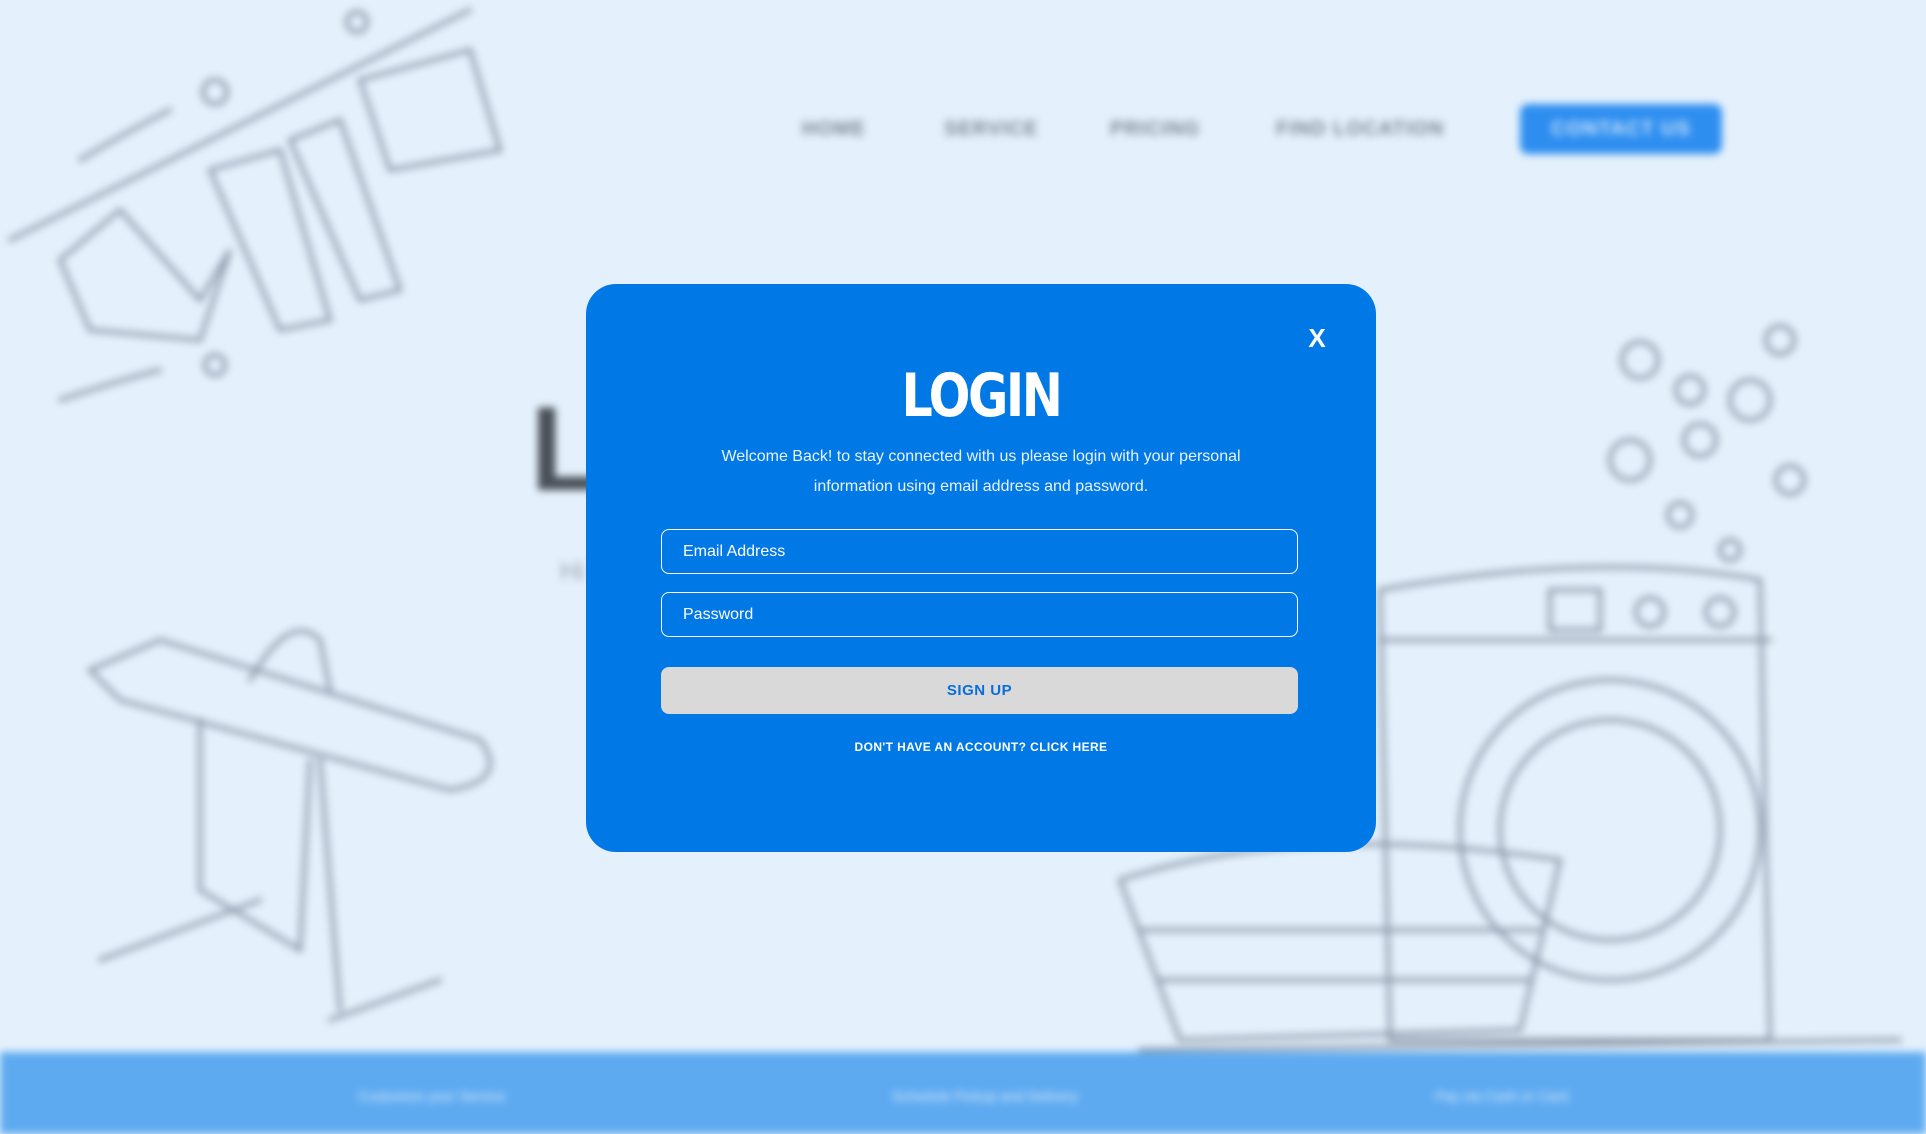  Describe the element at coordinates (572, 571) in the screenshot. I see `hero-subtitle: Hi` at that location.